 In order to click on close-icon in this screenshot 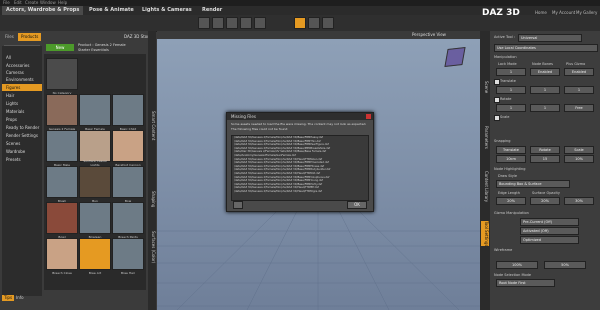, I will do `click(368, 116)`.